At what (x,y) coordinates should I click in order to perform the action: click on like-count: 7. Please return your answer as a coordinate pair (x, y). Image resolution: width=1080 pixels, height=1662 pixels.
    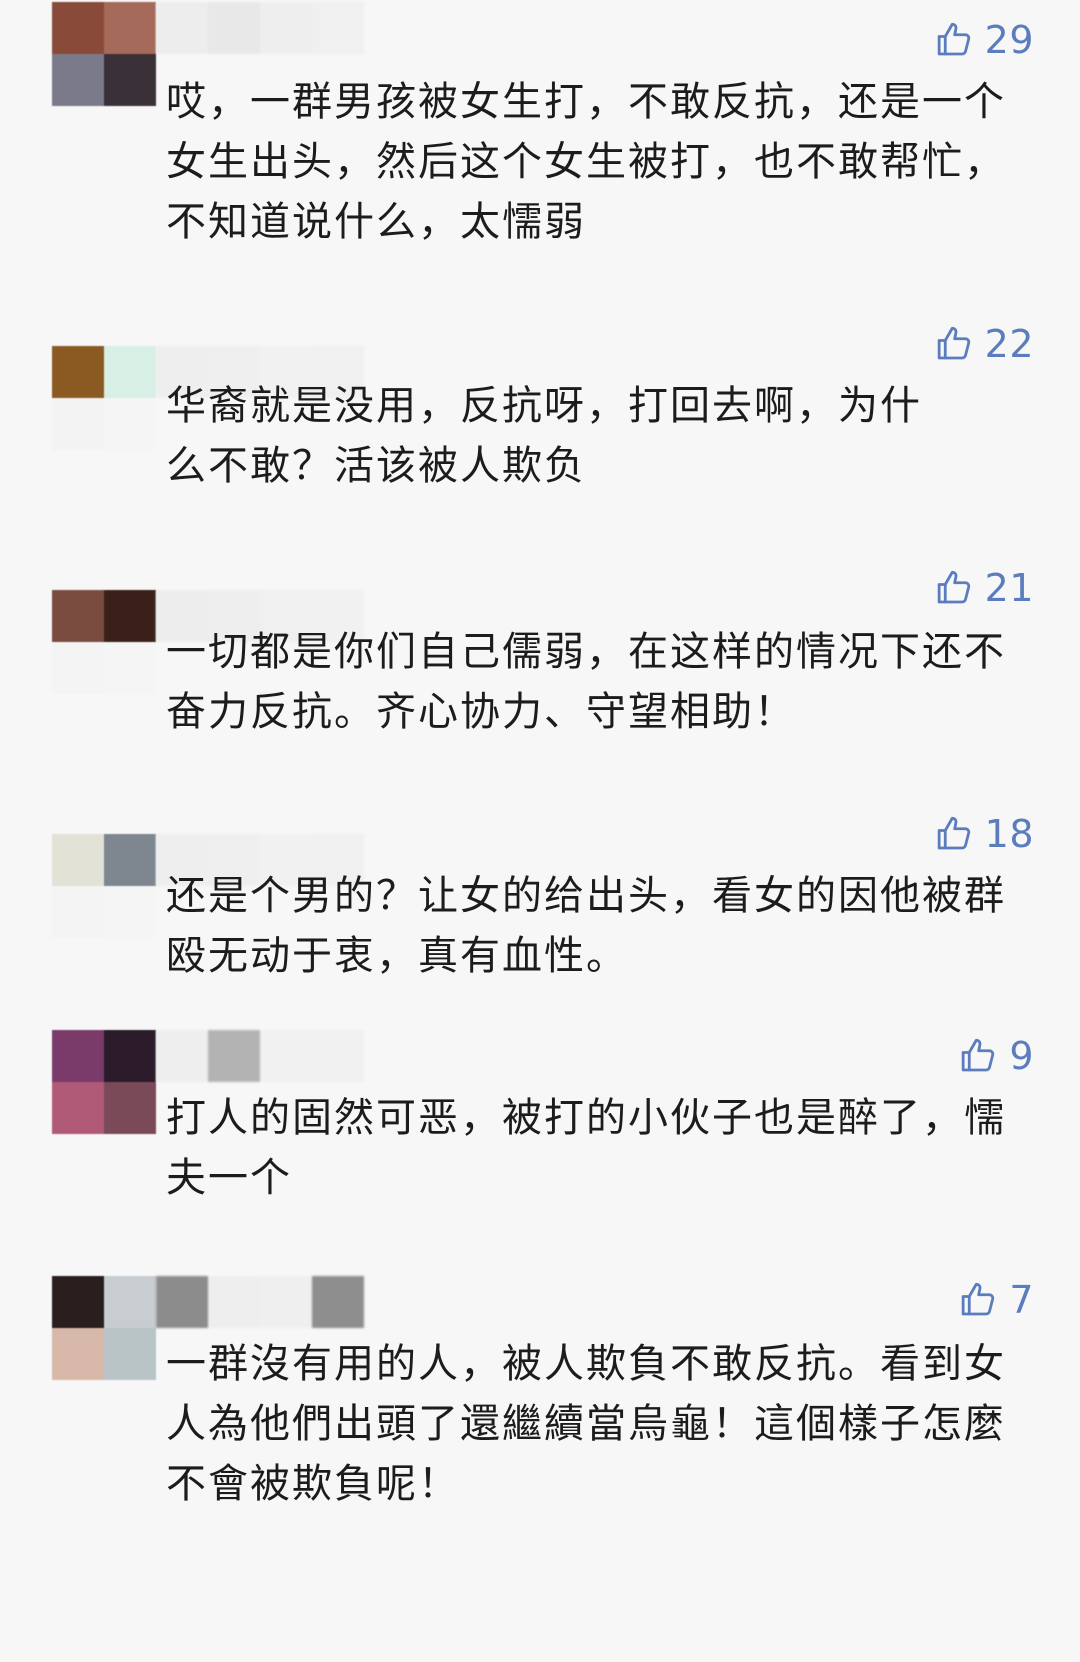
    Looking at the image, I should click on (1021, 1300).